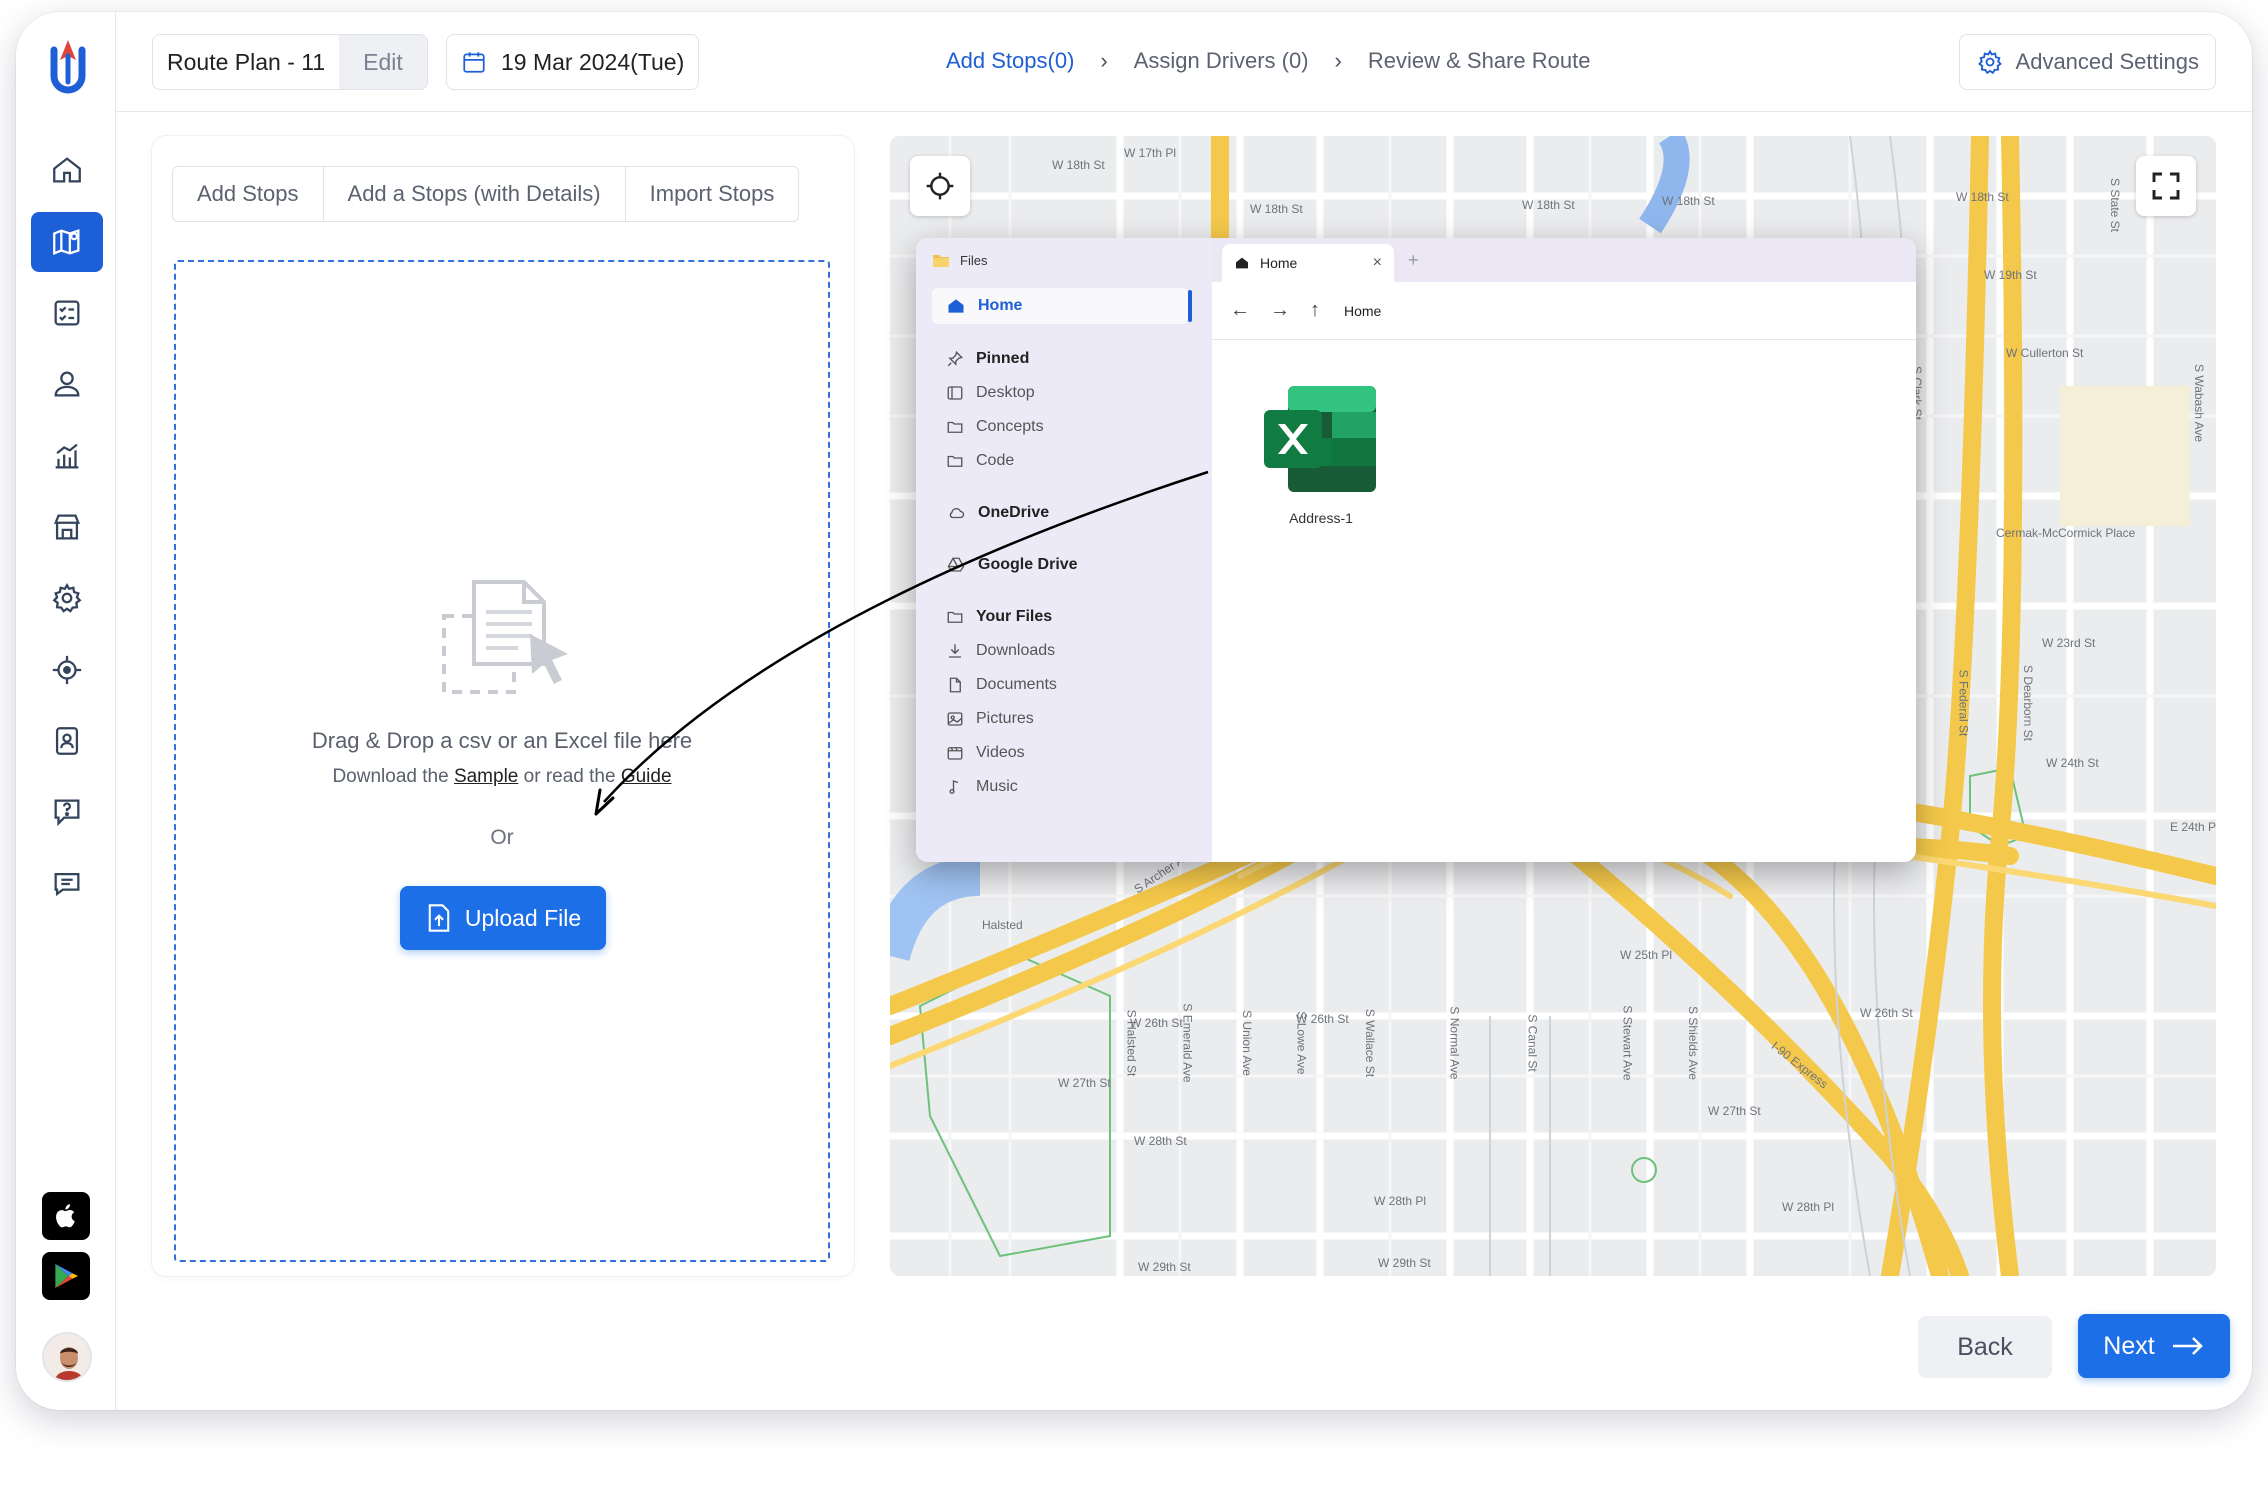 The height and width of the screenshot is (1491, 2268). I want to click on route-date: 19 Mar 2024(Tue), so click(593, 61).